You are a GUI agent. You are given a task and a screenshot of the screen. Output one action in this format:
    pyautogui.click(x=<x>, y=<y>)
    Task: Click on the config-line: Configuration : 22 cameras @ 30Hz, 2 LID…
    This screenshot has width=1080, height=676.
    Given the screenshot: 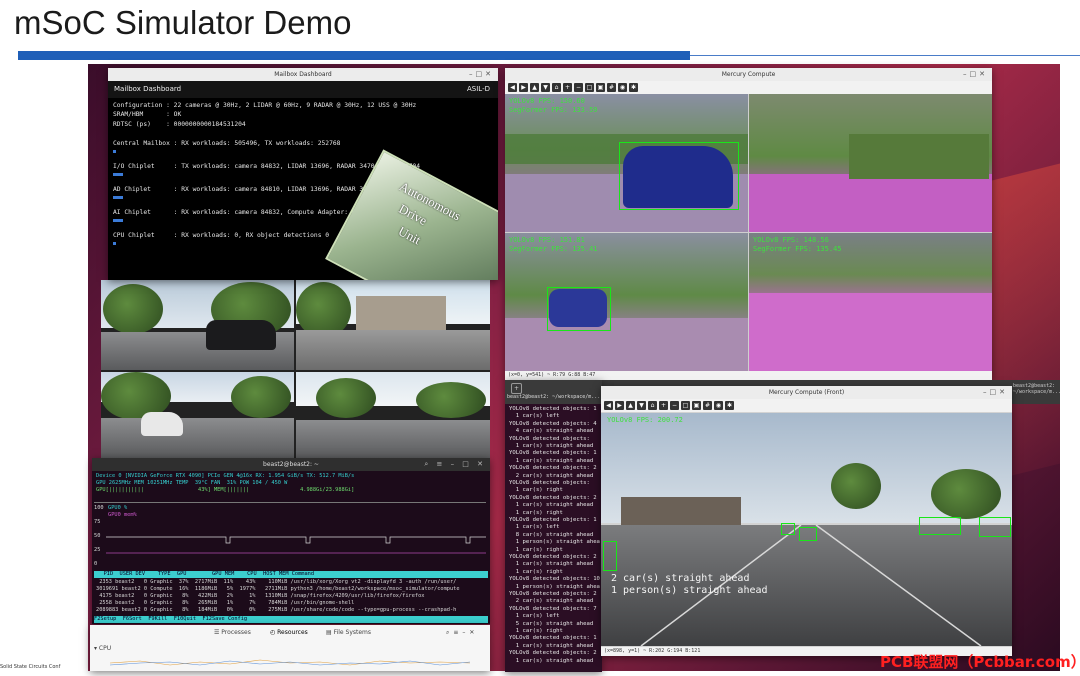 What is the action you would take?
    pyautogui.click(x=265, y=105)
    